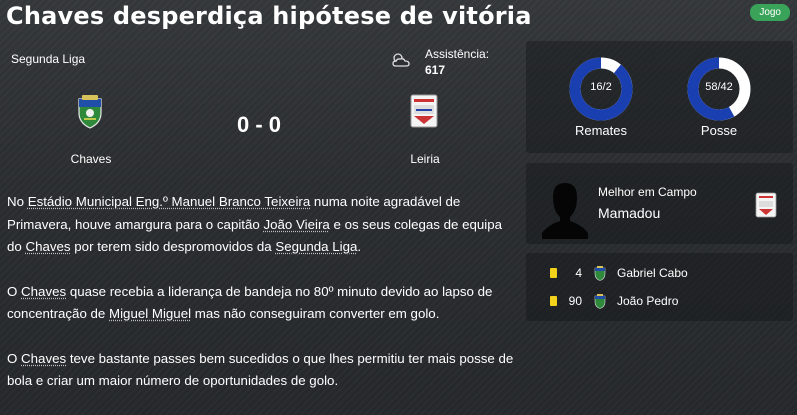 This screenshot has width=797, height=415. What do you see at coordinates (766, 205) in the screenshot?
I see `leiria-crest-icon` at bounding box center [766, 205].